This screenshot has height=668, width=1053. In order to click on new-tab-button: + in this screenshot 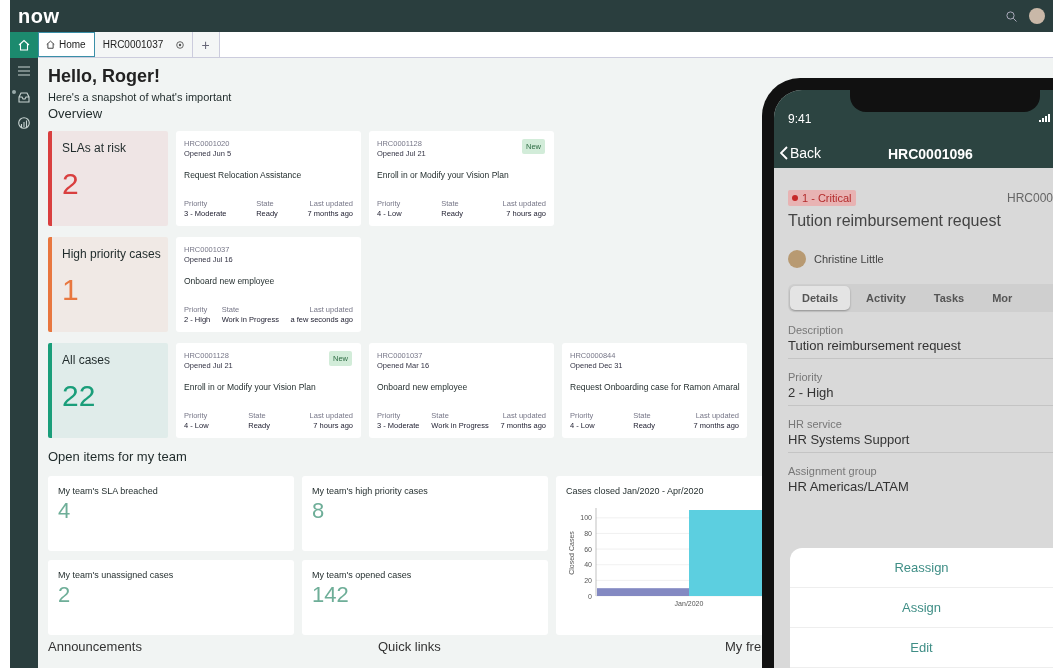, I will do `click(206, 44)`.